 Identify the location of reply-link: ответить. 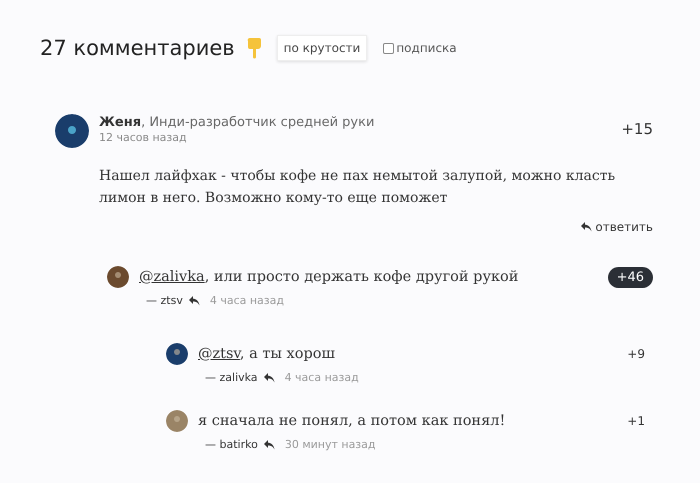
(617, 227).